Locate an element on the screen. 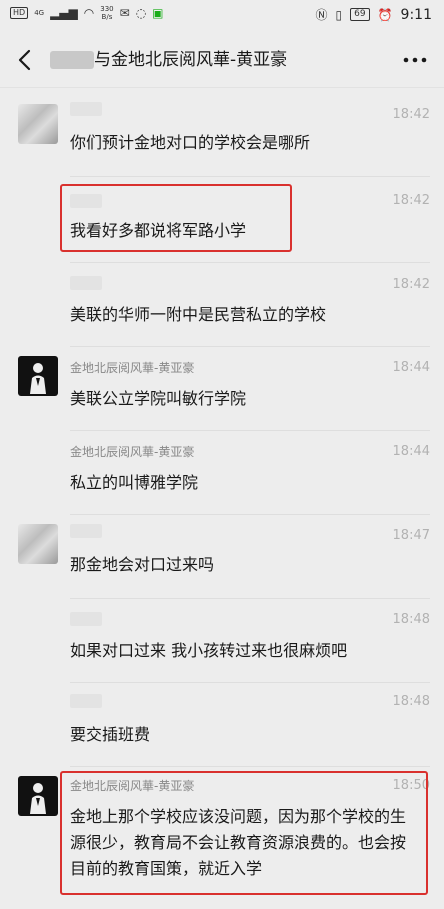 This screenshot has height=909, width=444. clock: 9:11 is located at coordinates (416, 14).